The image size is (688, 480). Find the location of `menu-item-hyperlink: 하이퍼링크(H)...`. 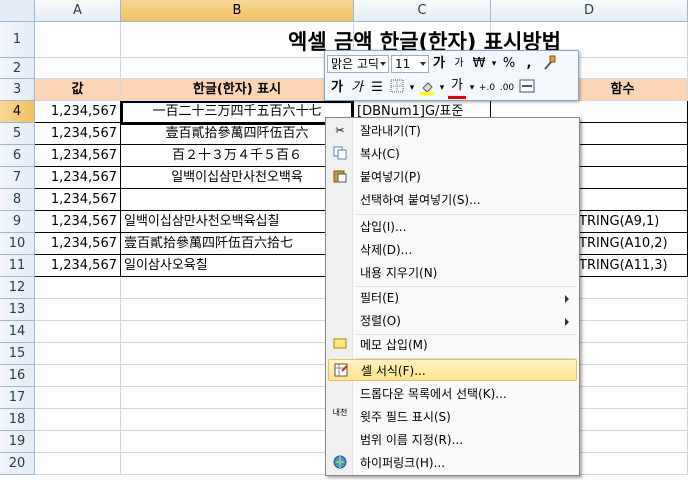

menu-item-hyperlink: 하이퍼링크(H)... is located at coordinates (452, 463).